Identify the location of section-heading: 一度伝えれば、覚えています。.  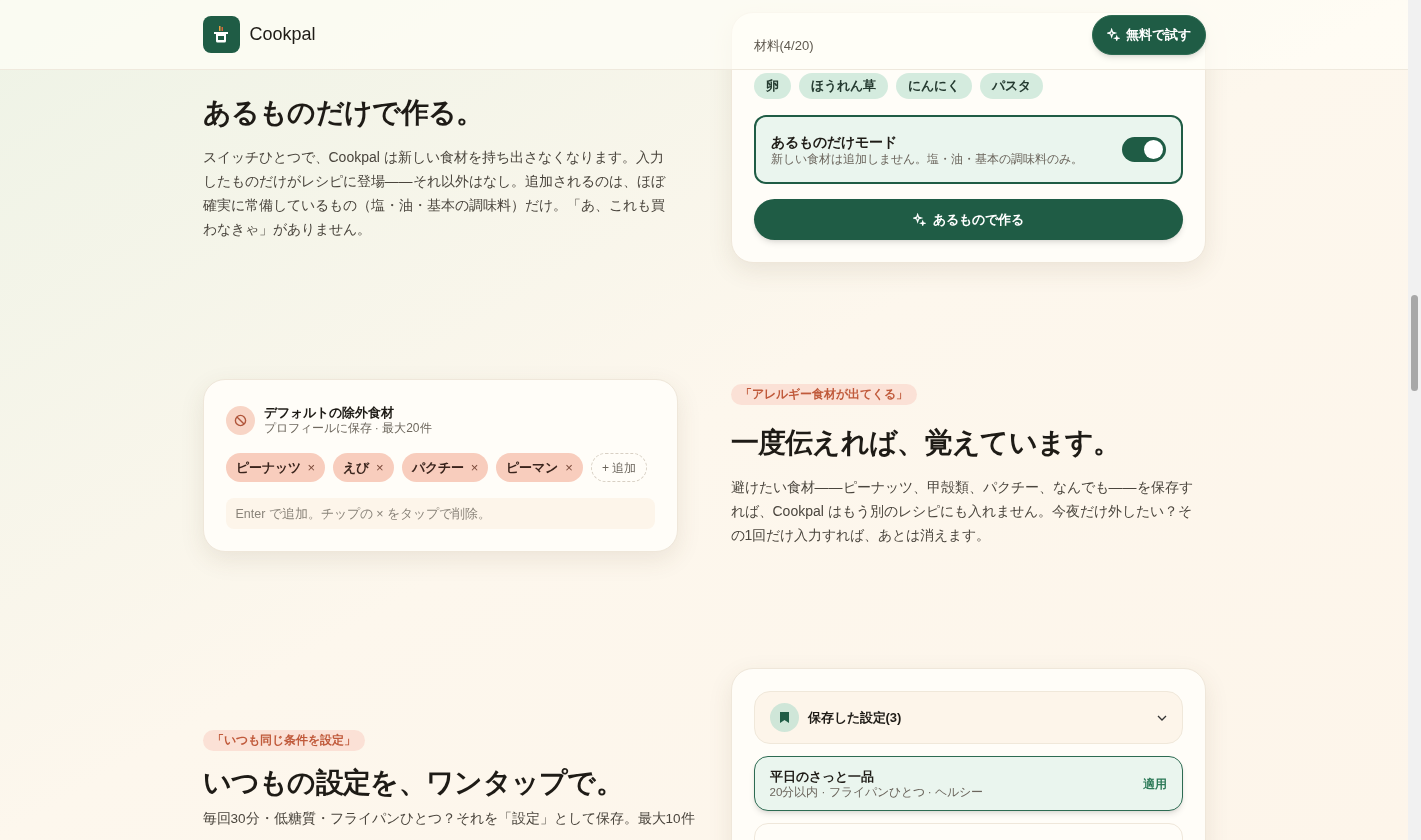
(926, 443).